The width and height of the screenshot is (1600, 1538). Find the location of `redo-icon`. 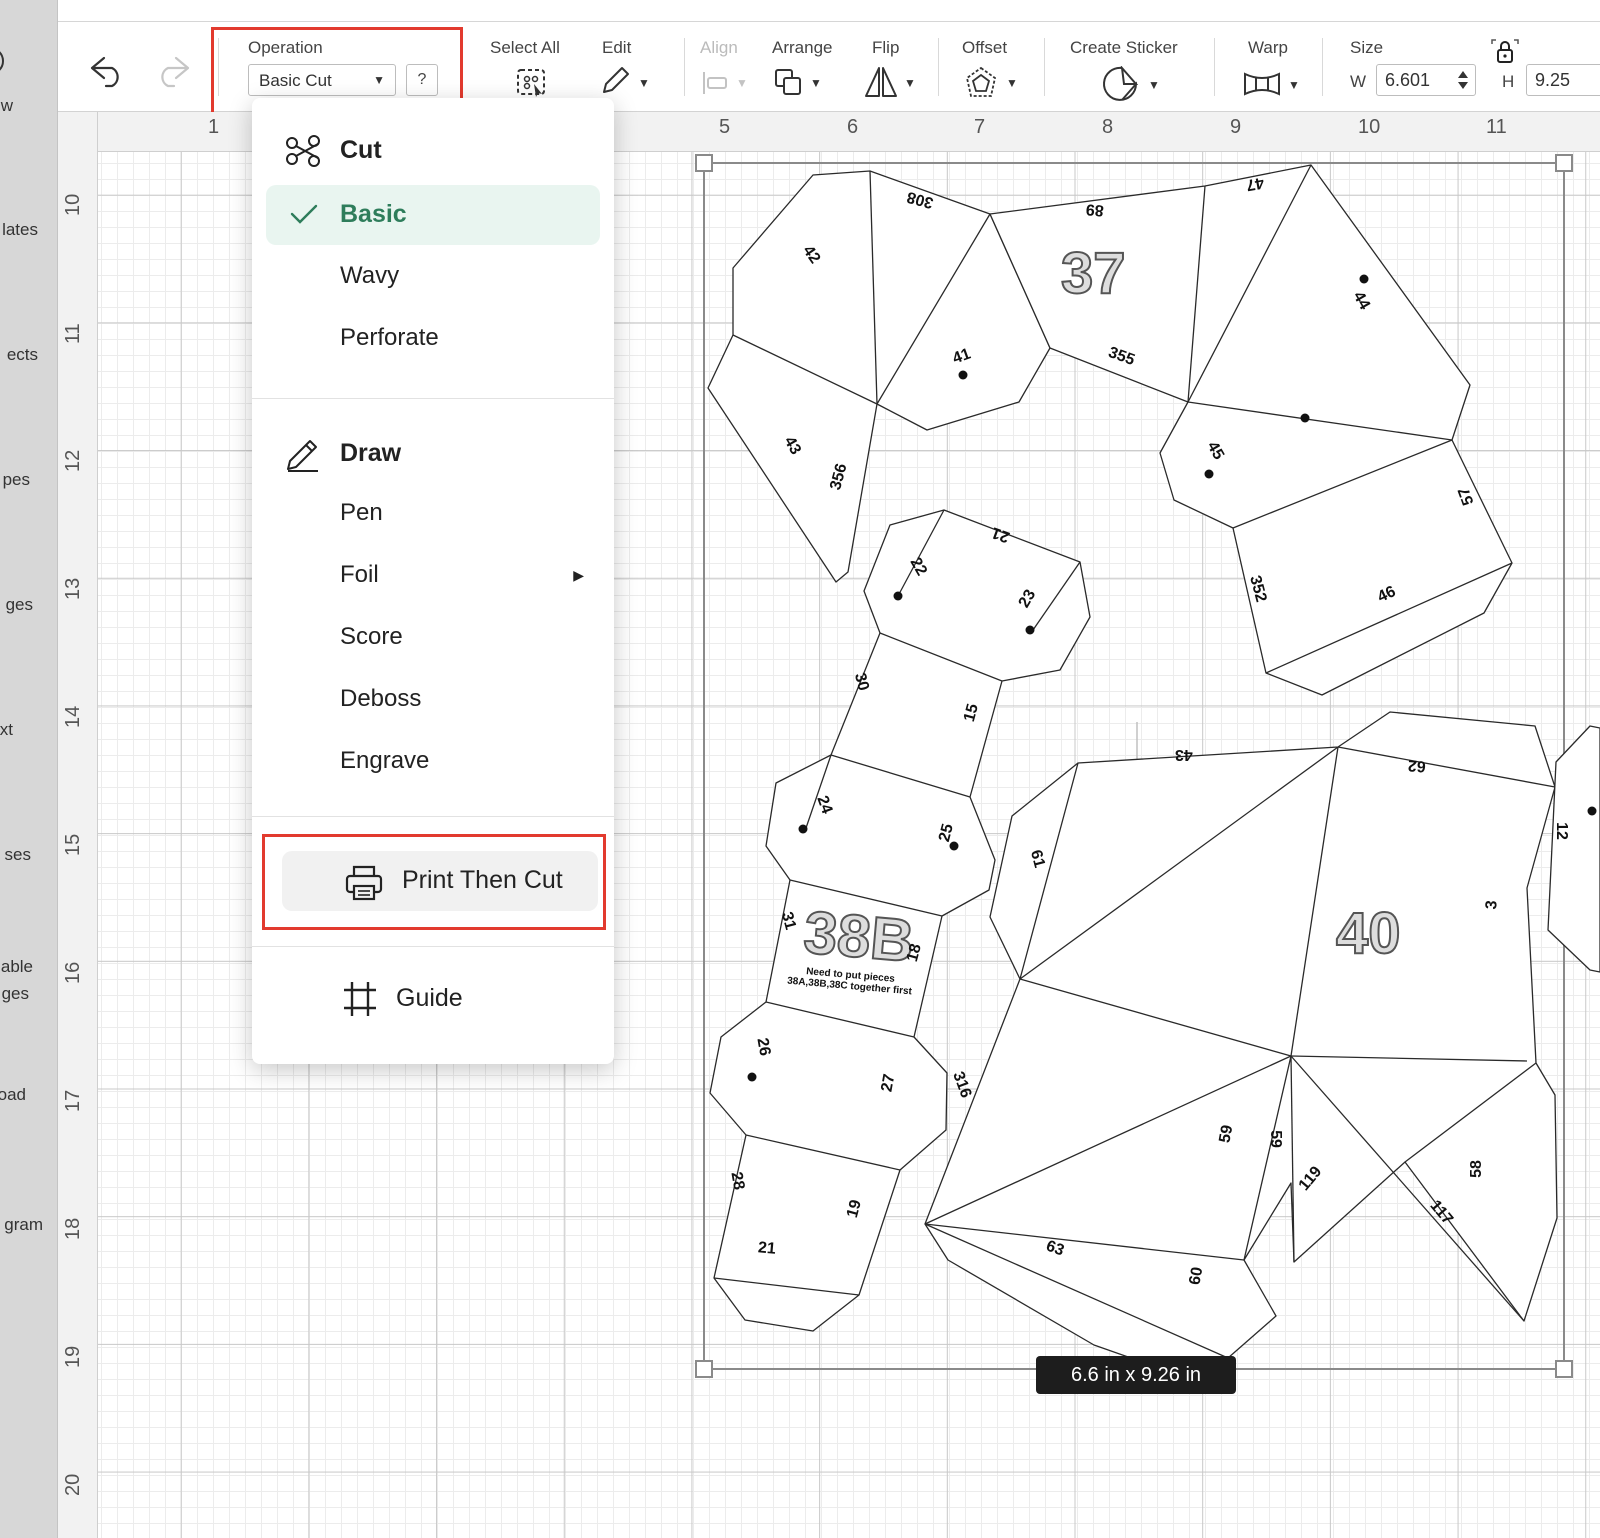

redo-icon is located at coordinates (174, 71).